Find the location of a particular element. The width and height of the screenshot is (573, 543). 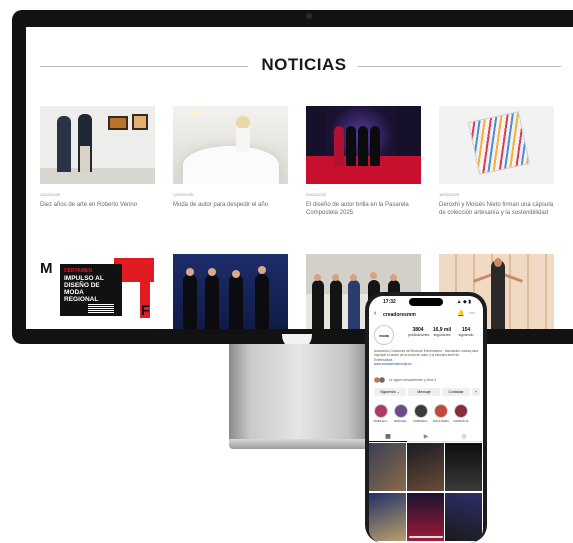

follower-avatars is located at coordinates (381, 380).